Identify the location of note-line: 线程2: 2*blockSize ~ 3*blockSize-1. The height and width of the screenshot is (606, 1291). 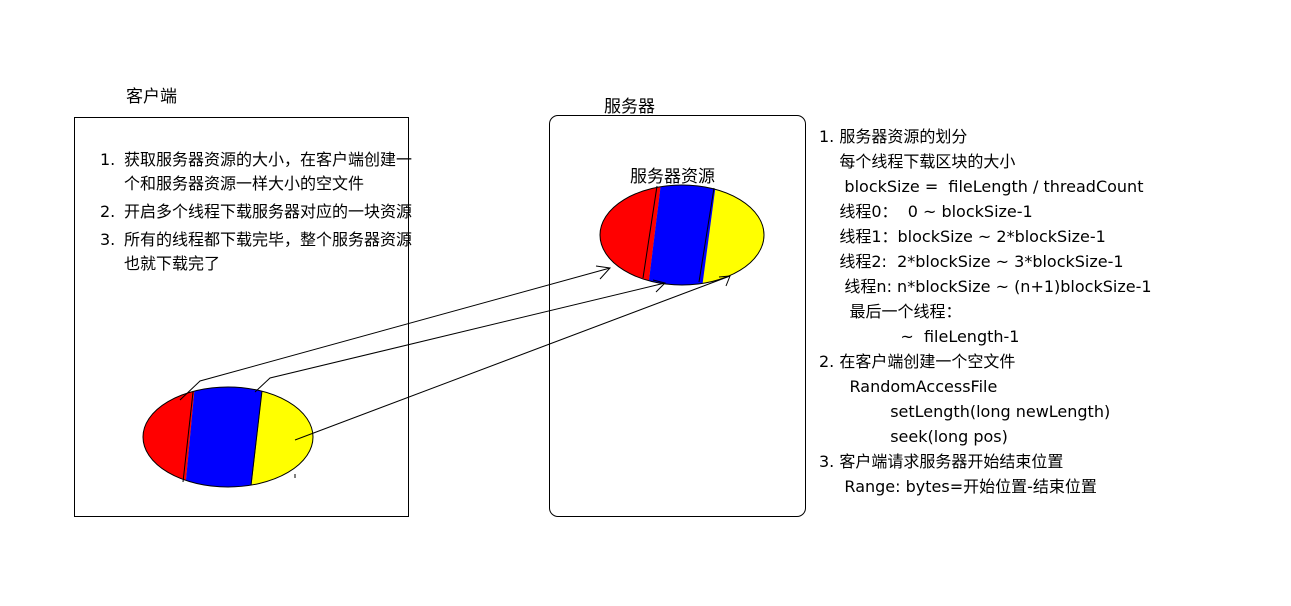
(971, 261).